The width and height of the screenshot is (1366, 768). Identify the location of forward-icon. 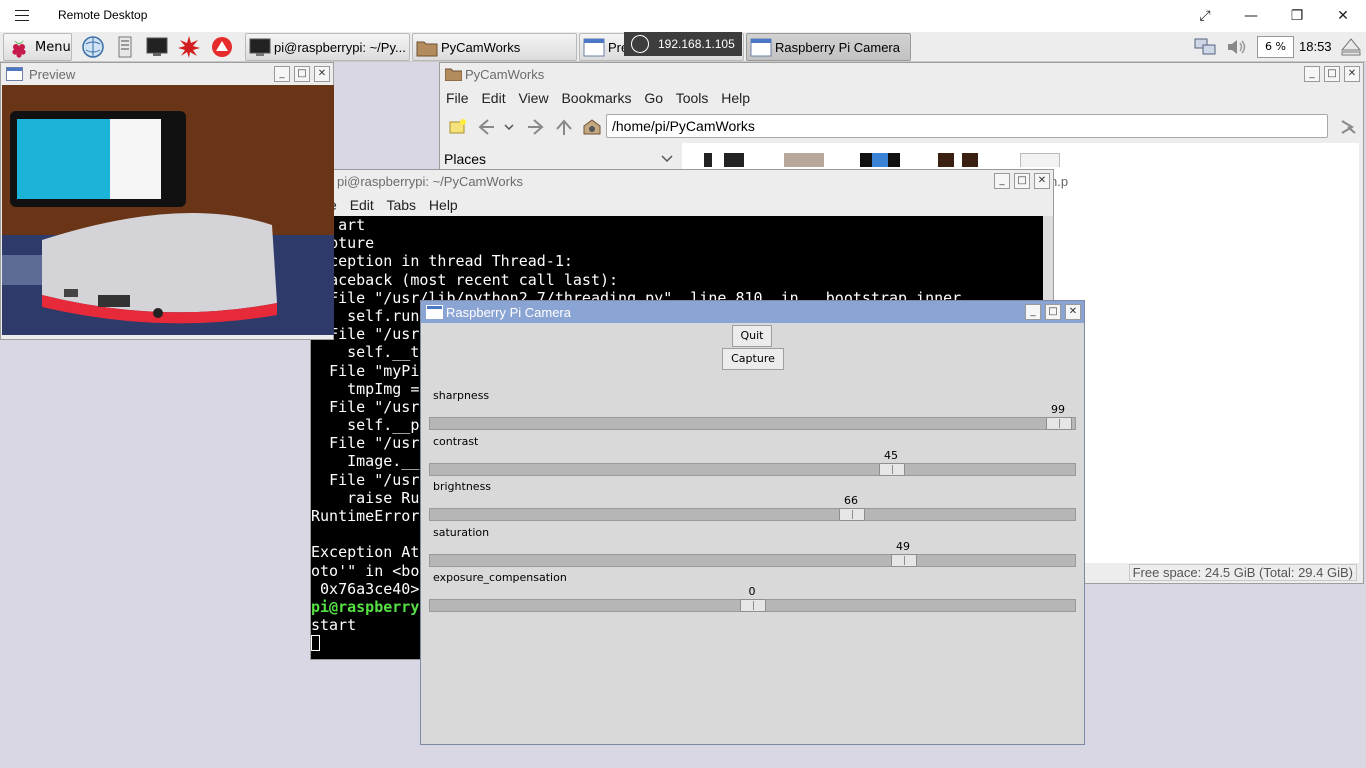
(536, 127).